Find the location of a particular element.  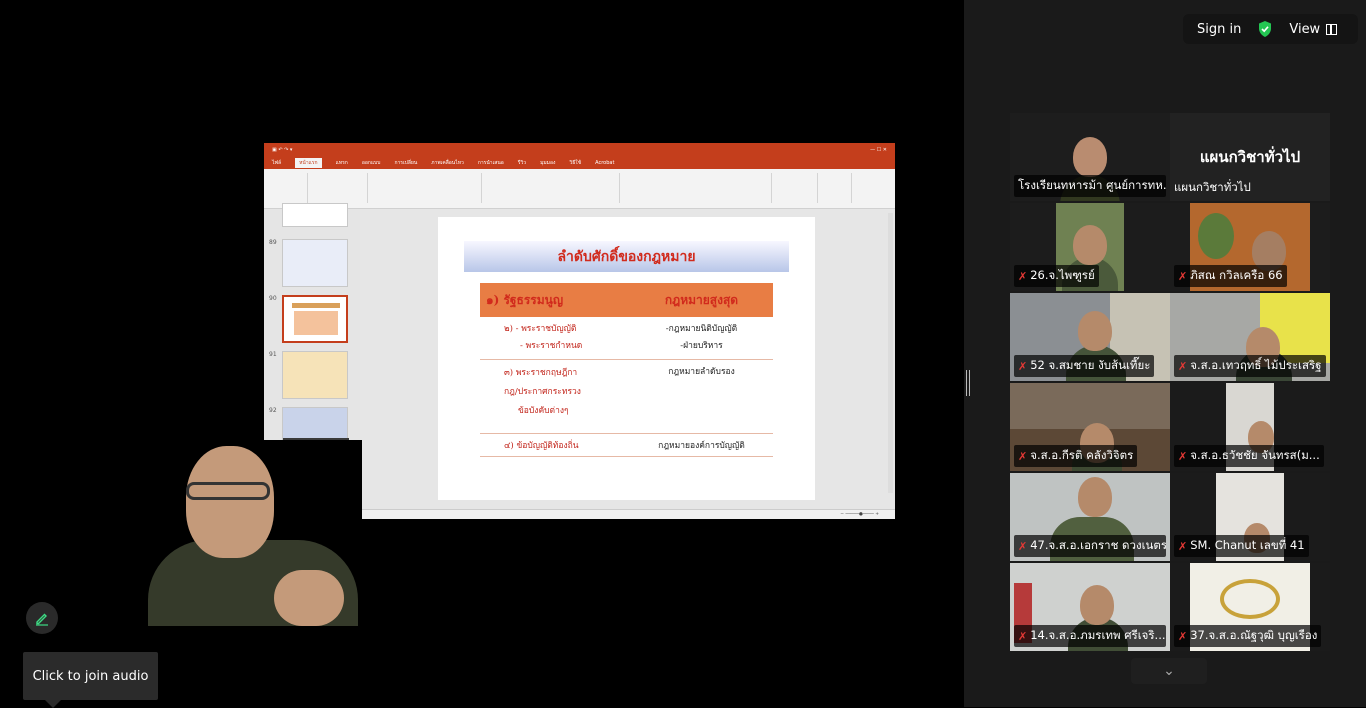

participant-tile: ✗ จ.ส.อ.เทวฤทธิ์ ไม้ประเสริฐ is located at coordinates (1250, 337).